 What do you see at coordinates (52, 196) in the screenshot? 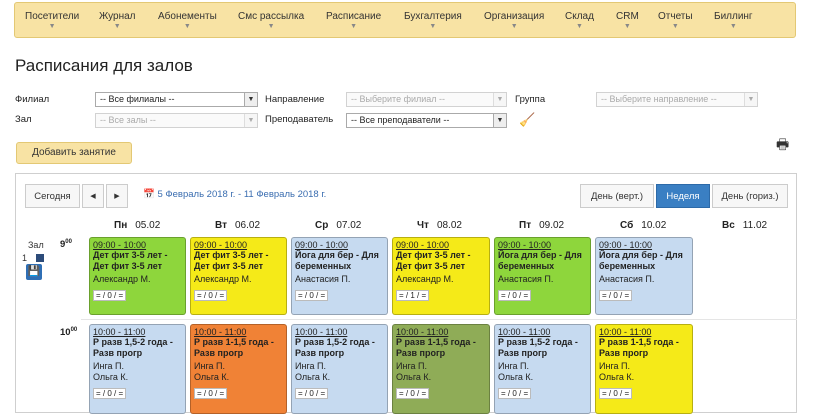
I see `today-button: Сегодня` at bounding box center [52, 196].